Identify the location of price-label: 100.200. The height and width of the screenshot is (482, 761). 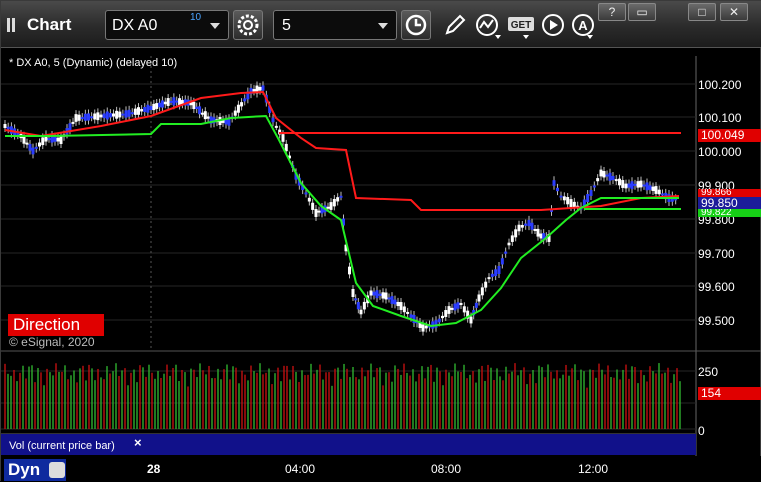
(720, 85).